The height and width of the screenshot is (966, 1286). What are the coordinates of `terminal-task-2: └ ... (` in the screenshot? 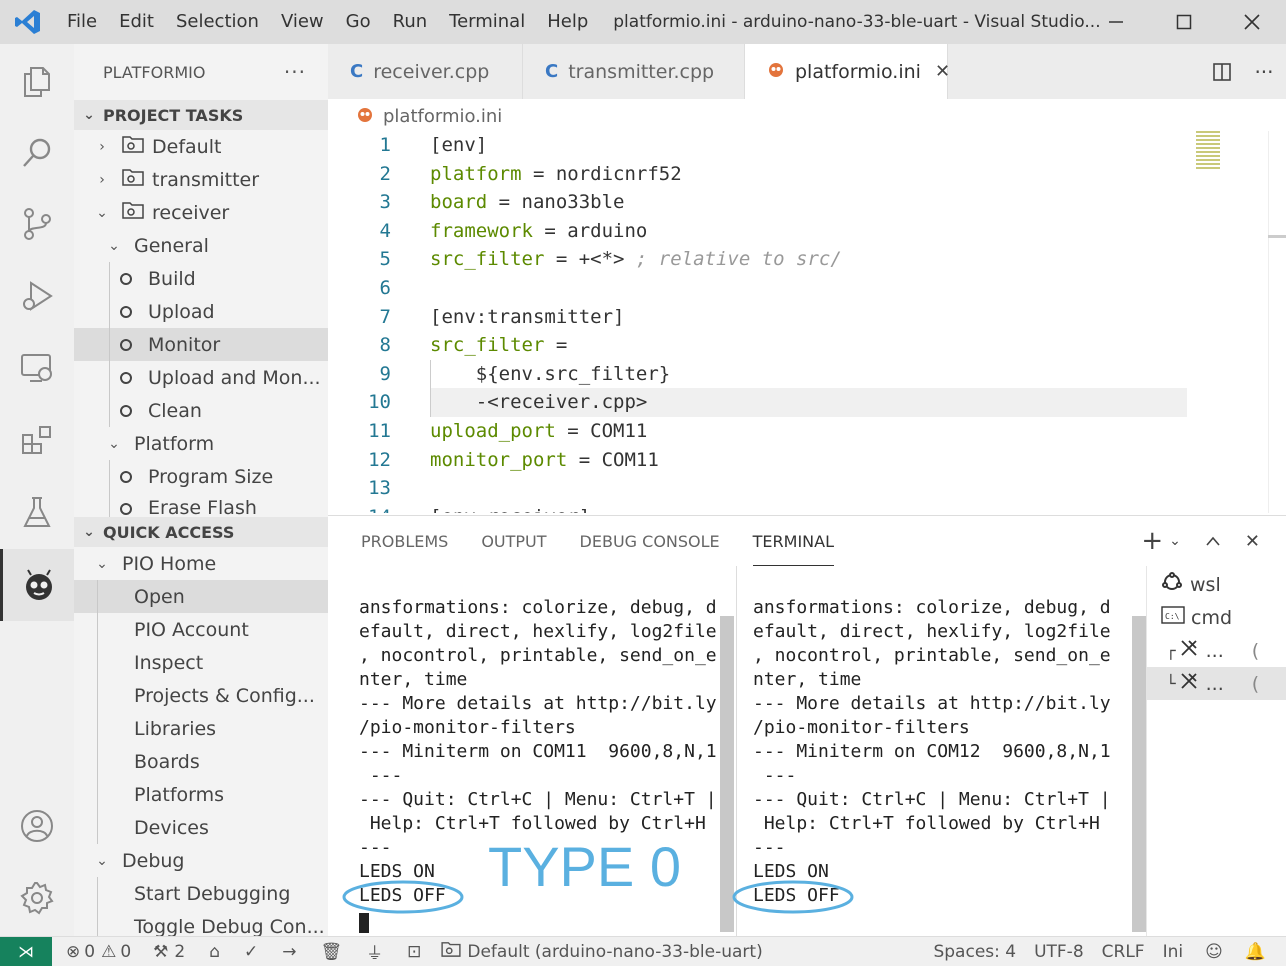 It's located at (1216, 683).